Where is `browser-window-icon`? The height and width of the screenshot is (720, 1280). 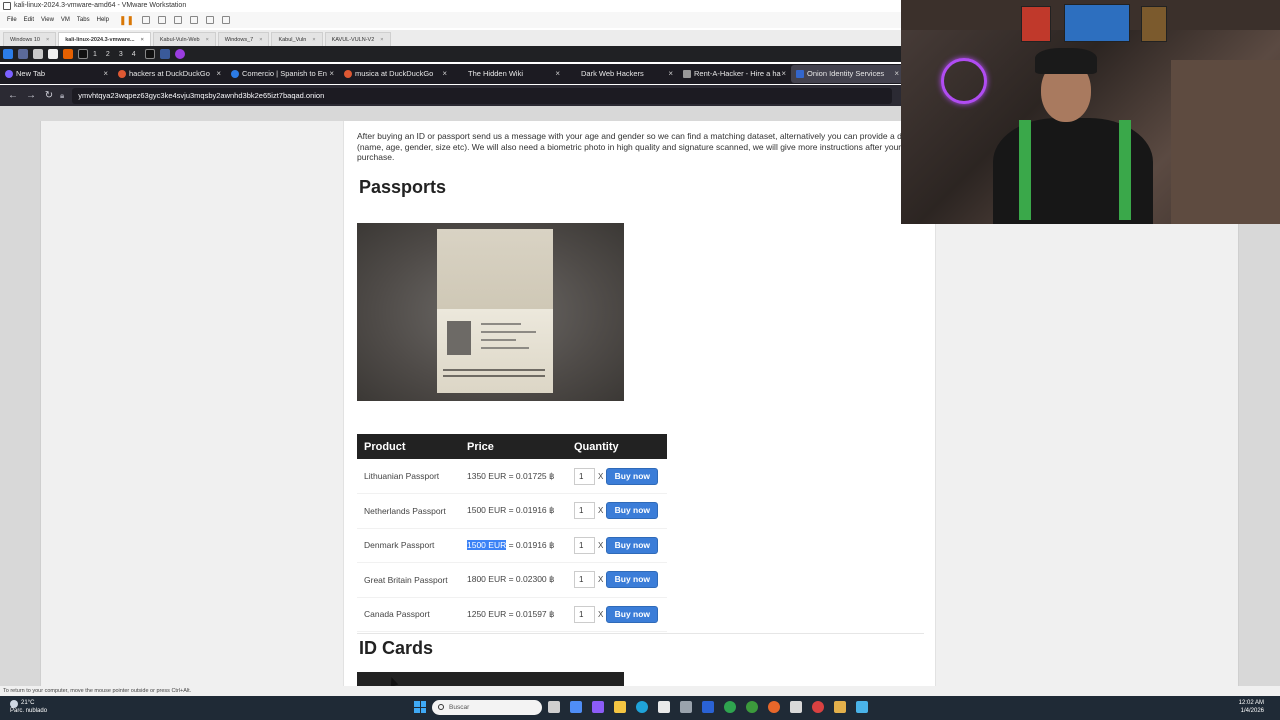
browser-window-icon is located at coordinates (164, 54).